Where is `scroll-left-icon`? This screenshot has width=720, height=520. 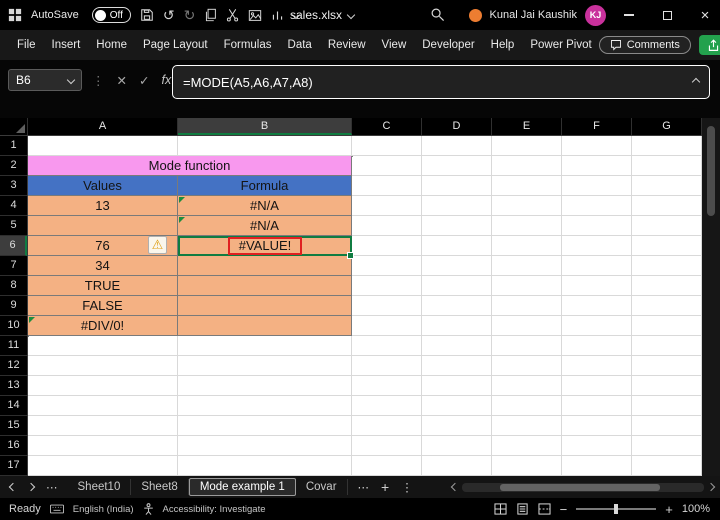 scroll-left-icon is located at coordinates (455, 487).